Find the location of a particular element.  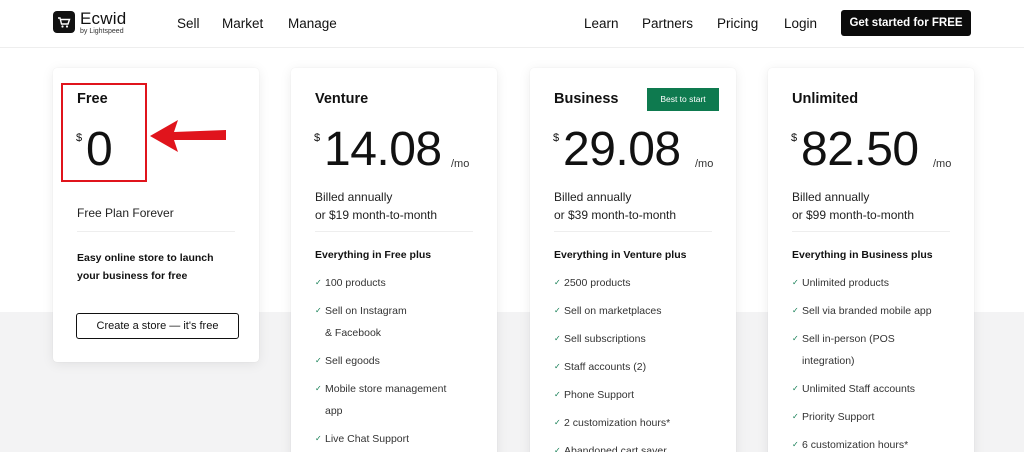

feature-text: 2 customization hours* is located at coordinates (617, 423).